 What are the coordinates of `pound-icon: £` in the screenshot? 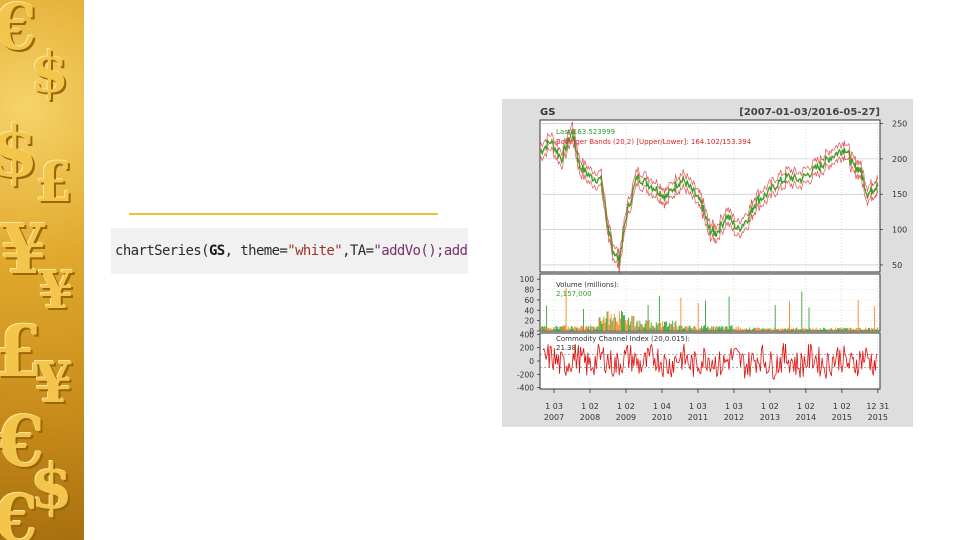 It's located at (54, 182).